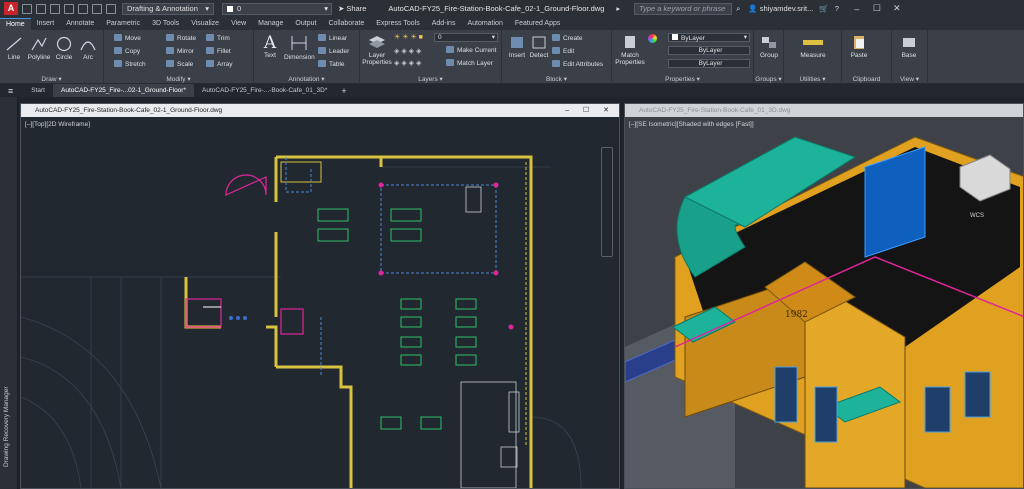 This screenshot has height=489, width=1024. I want to click on color-wheel-icon, so click(652, 38).